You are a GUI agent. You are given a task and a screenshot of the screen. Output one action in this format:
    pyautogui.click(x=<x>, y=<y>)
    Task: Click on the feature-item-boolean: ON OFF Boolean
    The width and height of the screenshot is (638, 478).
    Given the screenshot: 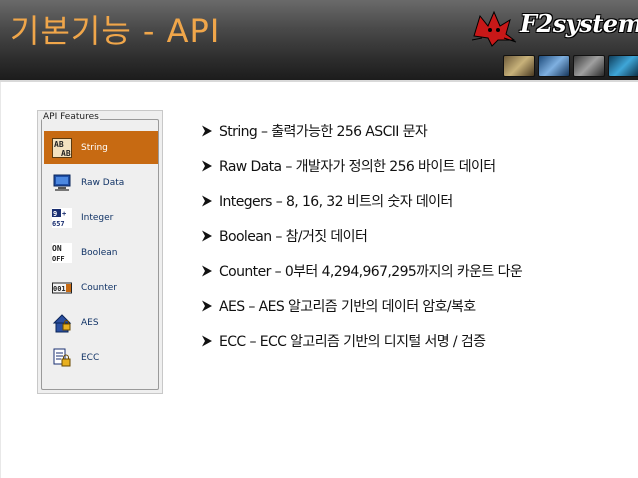 What is the action you would take?
    pyautogui.click(x=101, y=252)
    